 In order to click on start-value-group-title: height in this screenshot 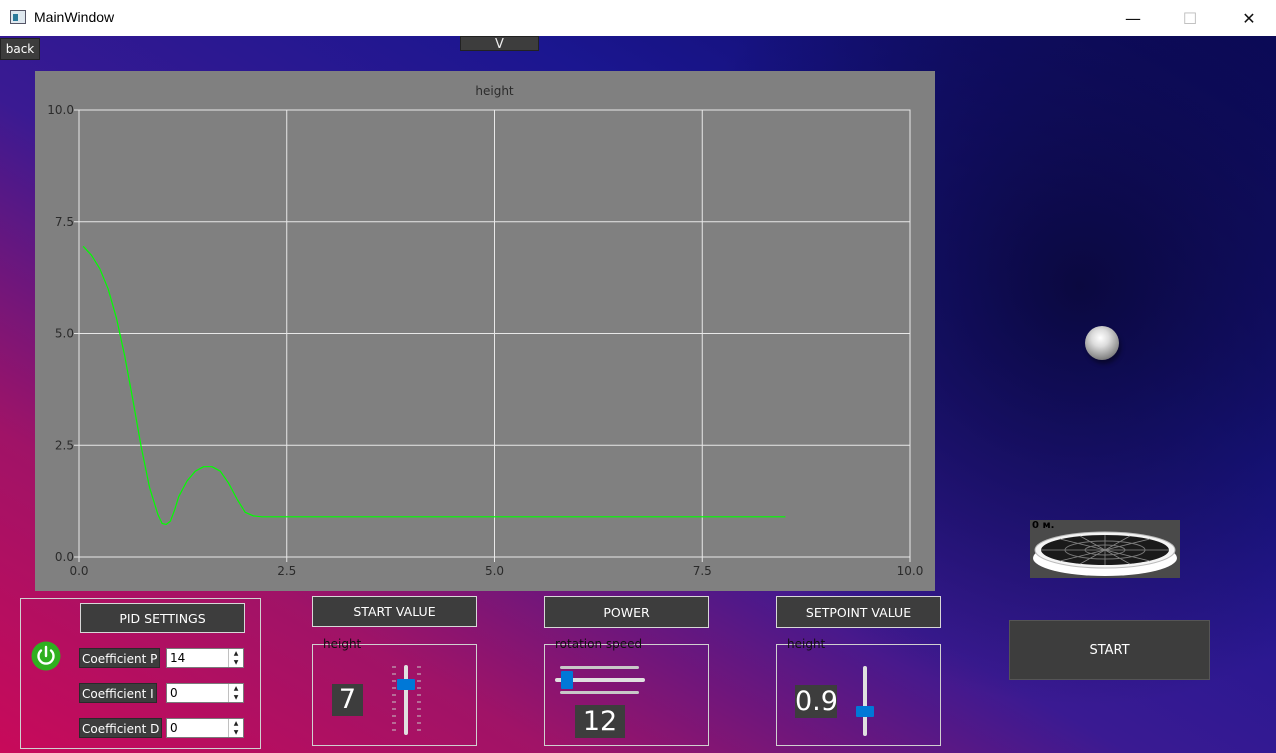, I will do `click(342, 644)`.